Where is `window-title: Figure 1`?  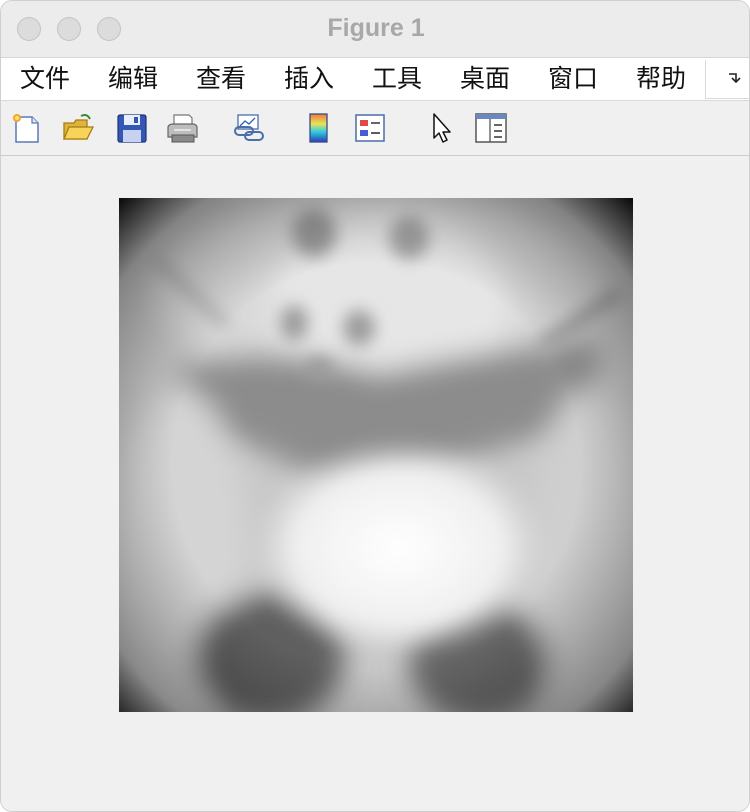
window-title: Figure 1 is located at coordinates (376, 28).